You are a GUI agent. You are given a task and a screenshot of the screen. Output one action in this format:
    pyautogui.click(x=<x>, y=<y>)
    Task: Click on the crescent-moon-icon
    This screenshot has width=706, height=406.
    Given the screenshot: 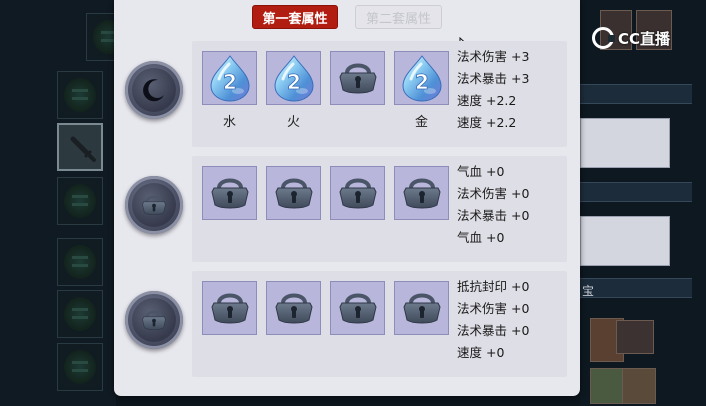 What is the action you would take?
    pyautogui.click(x=153, y=90)
    